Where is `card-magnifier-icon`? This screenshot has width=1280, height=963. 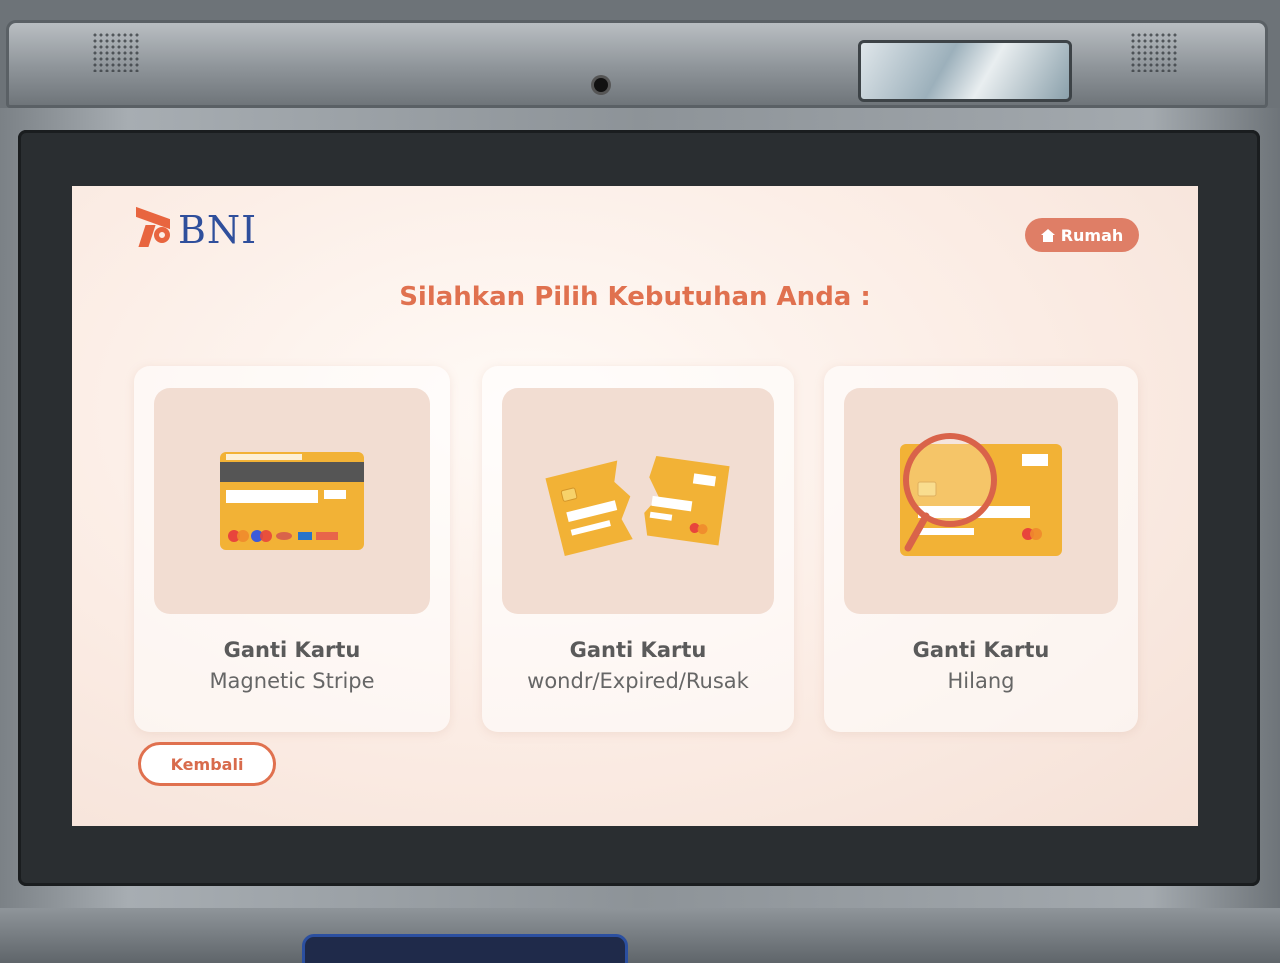 card-magnifier-icon is located at coordinates (981, 501).